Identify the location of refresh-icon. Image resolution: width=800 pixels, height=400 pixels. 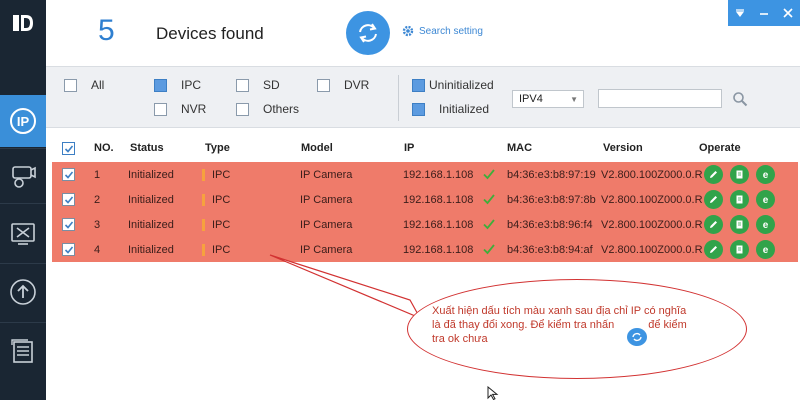
(637, 337).